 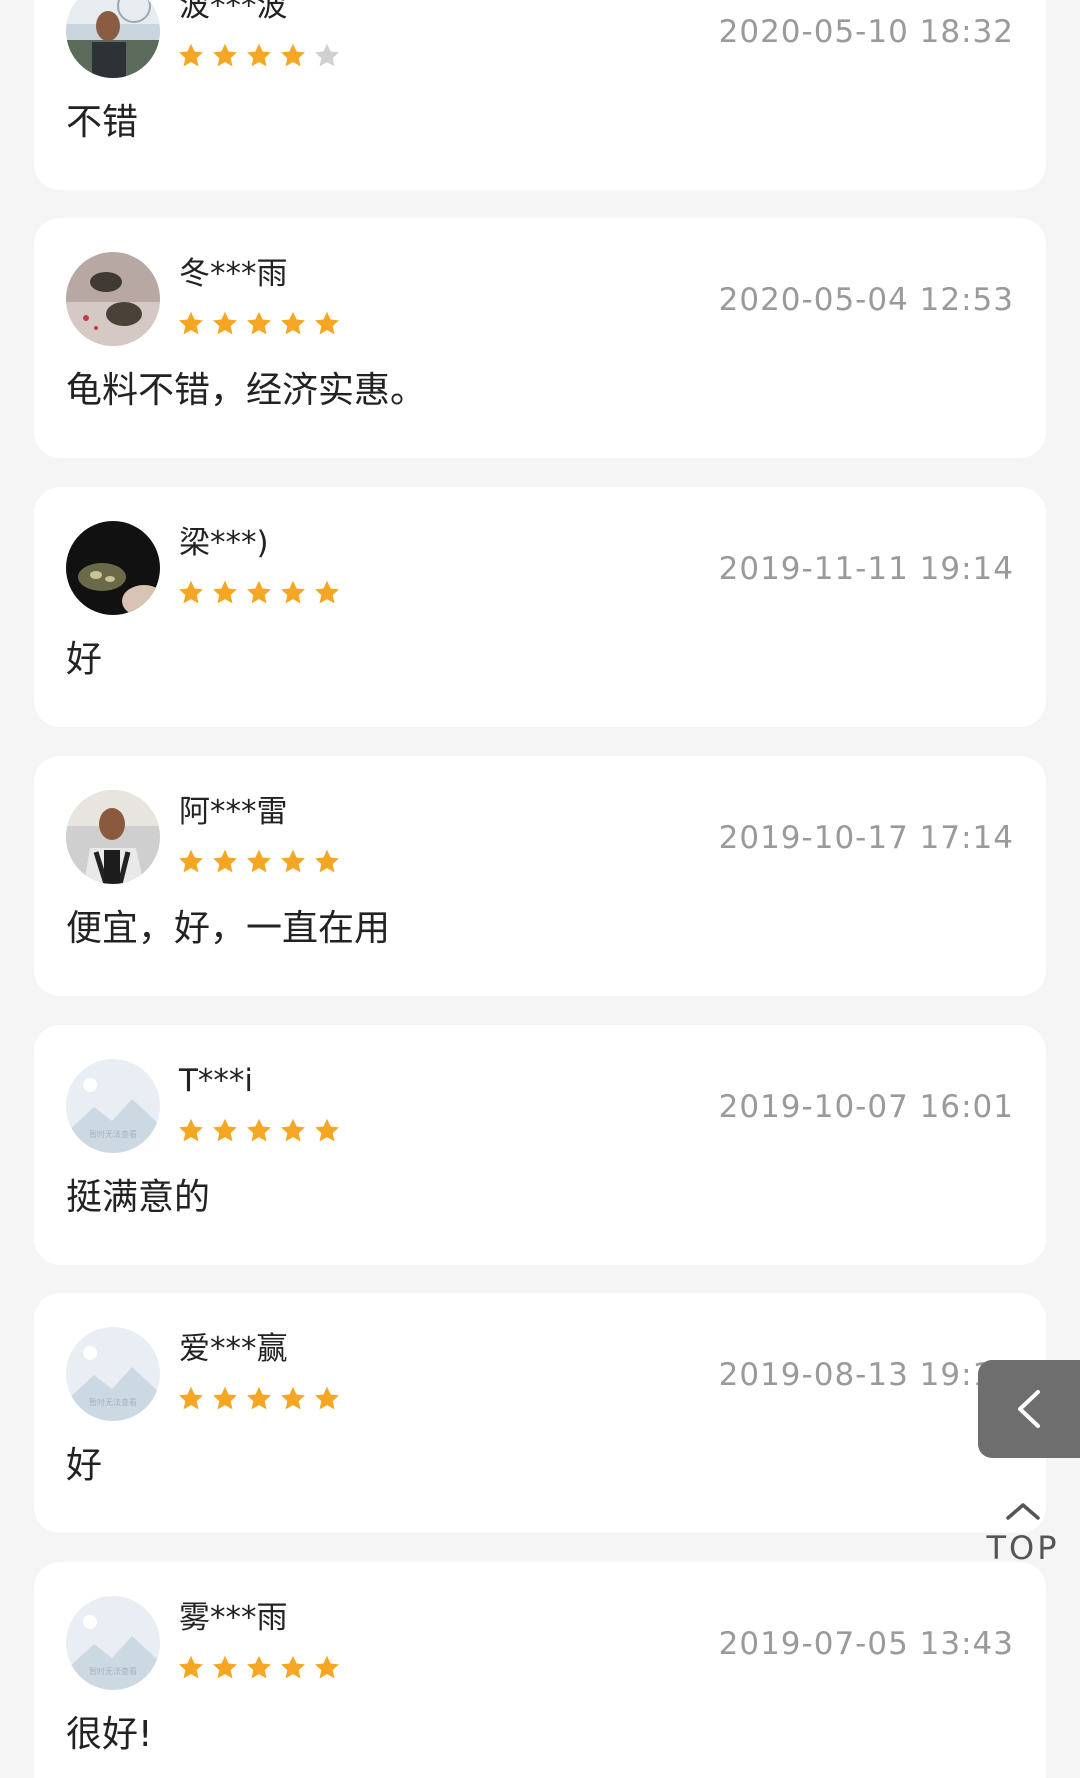 What do you see at coordinates (109, 1734) in the screenshot?
I see `review-comment: 很好!` at bounding box center [109, 1734].